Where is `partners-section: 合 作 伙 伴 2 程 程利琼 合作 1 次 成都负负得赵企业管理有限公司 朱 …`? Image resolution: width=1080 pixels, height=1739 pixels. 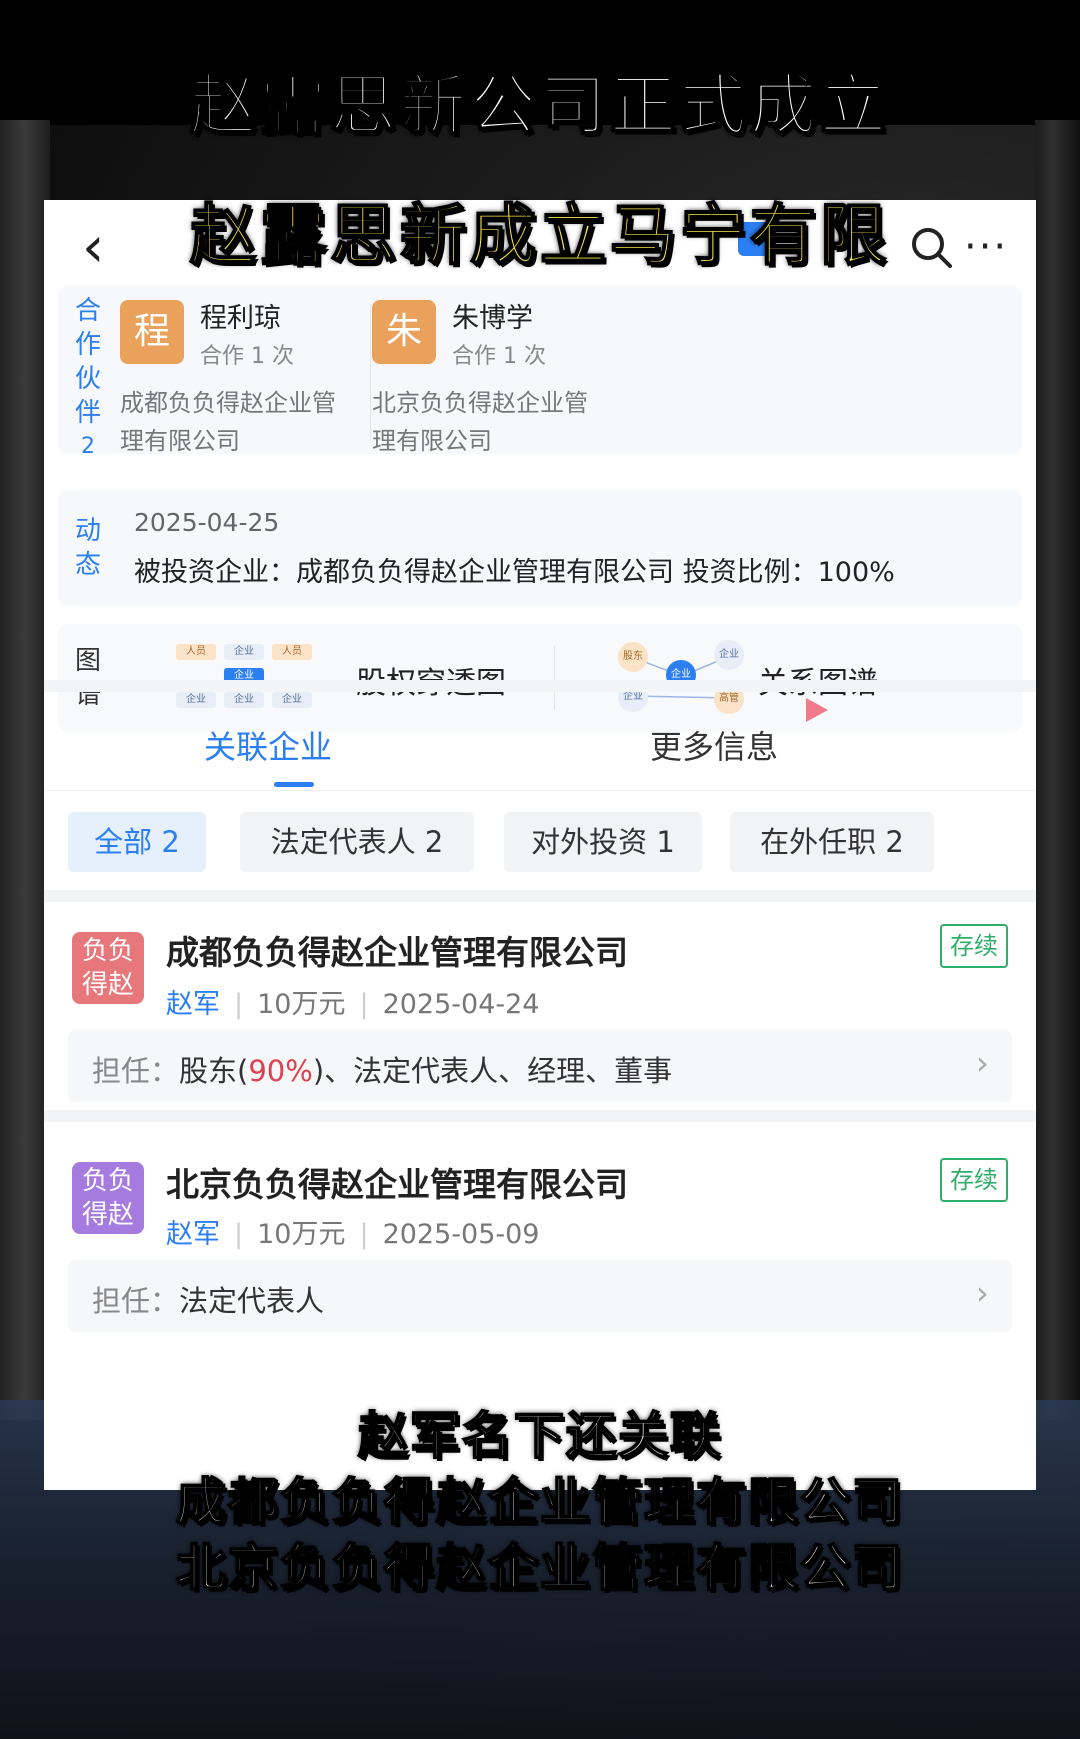
partners-section: 合 作 伙 伴 2 程 程利琼 合作 1 次 成都负负得赵企业管理有限公司 朱 … is located at coordinates (540, 372).